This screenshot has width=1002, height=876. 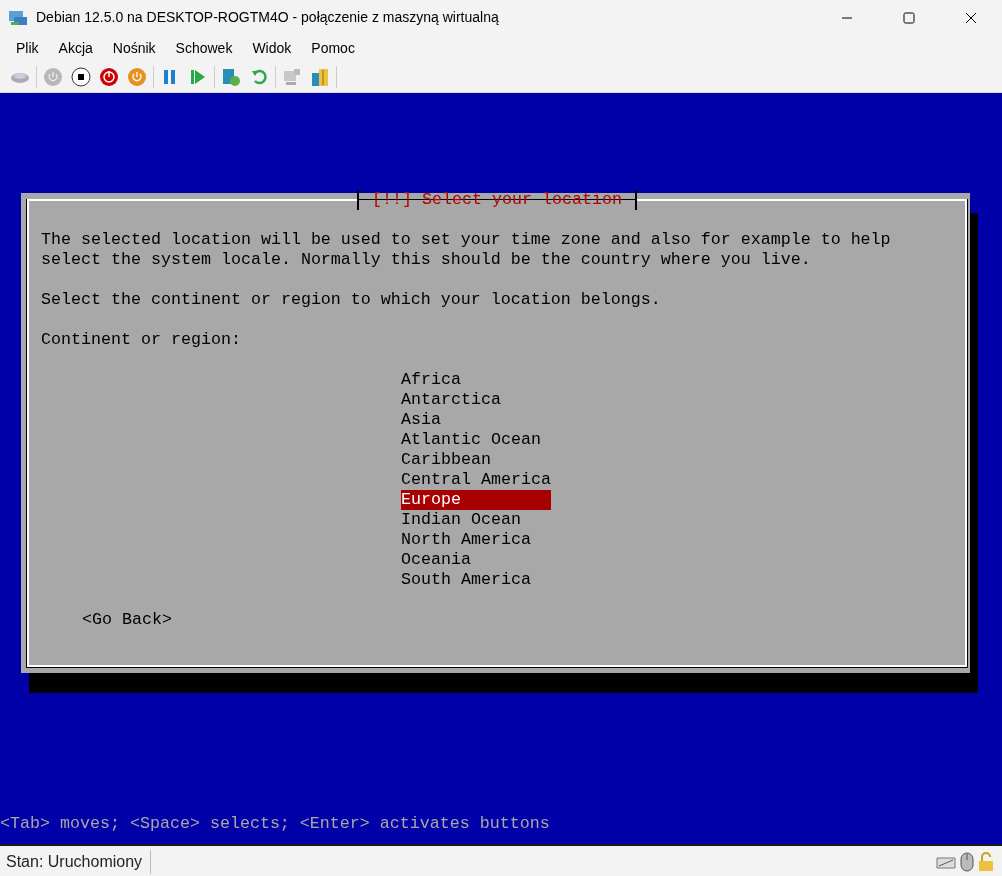 What do you see at coordinates (351, 300) in the screenshot?
I see `dialog-text: Select the continent or region to which your location belongs.` at bounding box center [351, 300].